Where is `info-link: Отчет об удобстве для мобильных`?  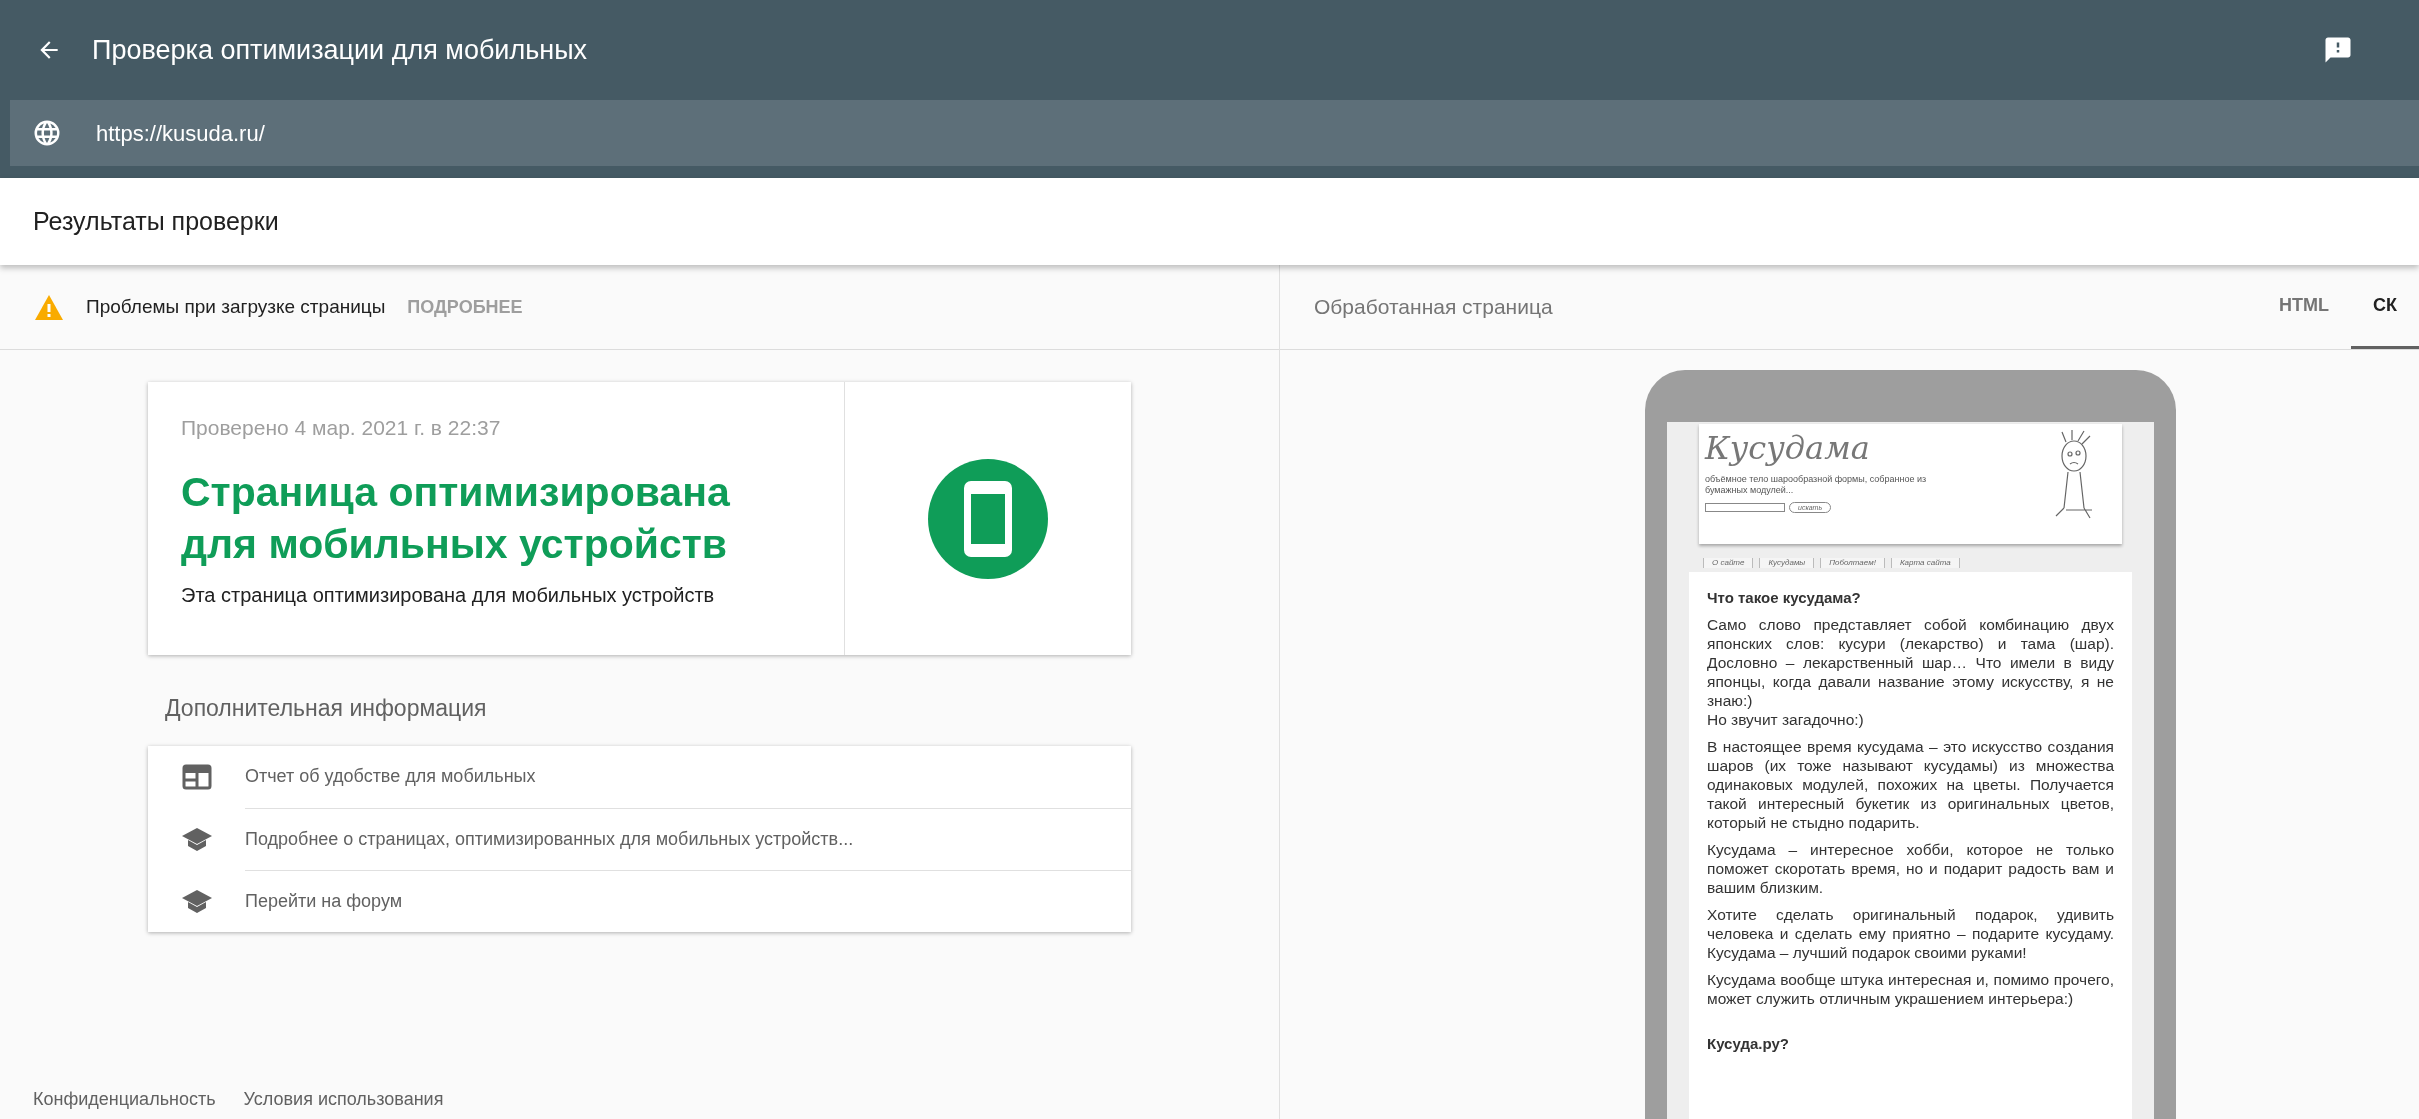 info-link: Отчет об удобстве для мобильных is located at coordinates (390, 776).